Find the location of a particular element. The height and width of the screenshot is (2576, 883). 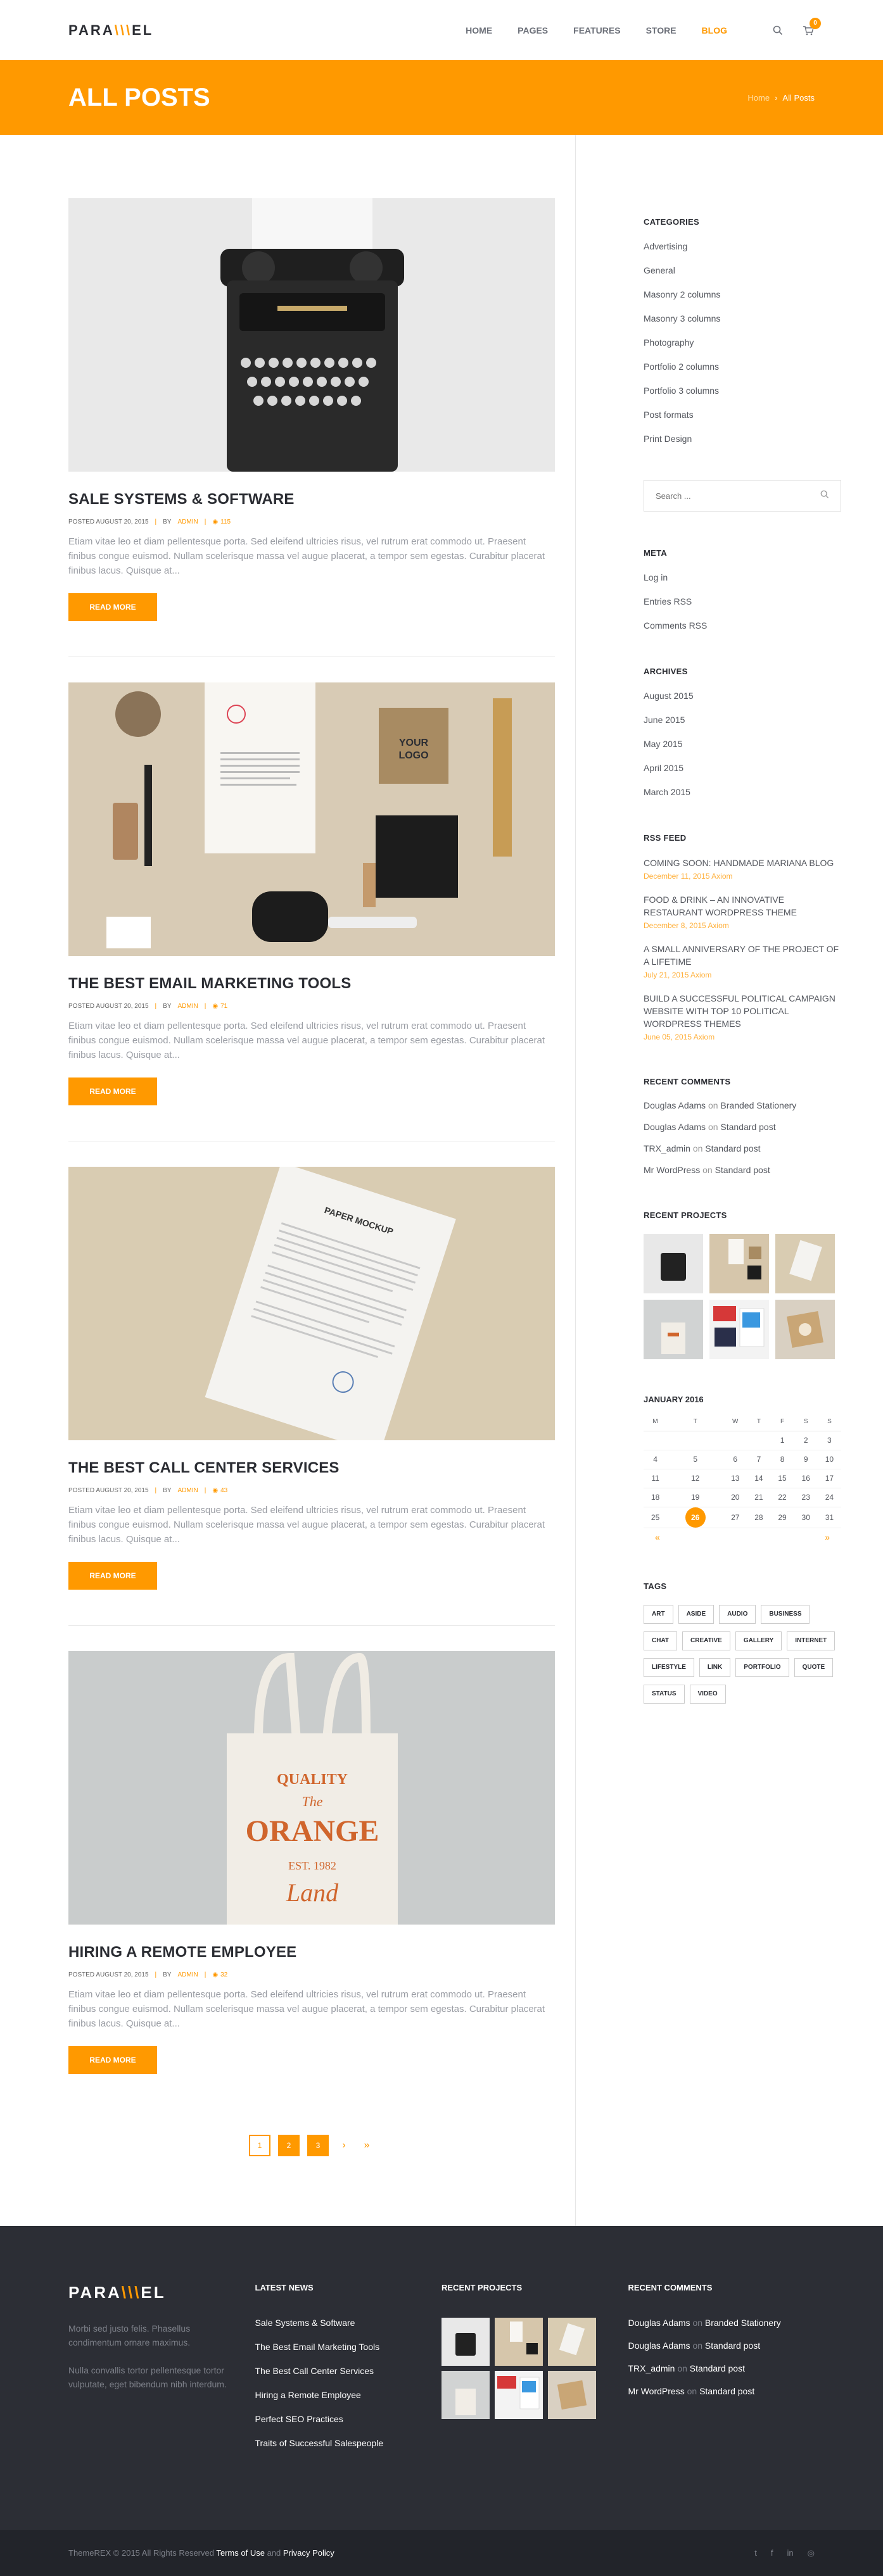

calendar-day: 23 is located at coordinates (806, 1497).